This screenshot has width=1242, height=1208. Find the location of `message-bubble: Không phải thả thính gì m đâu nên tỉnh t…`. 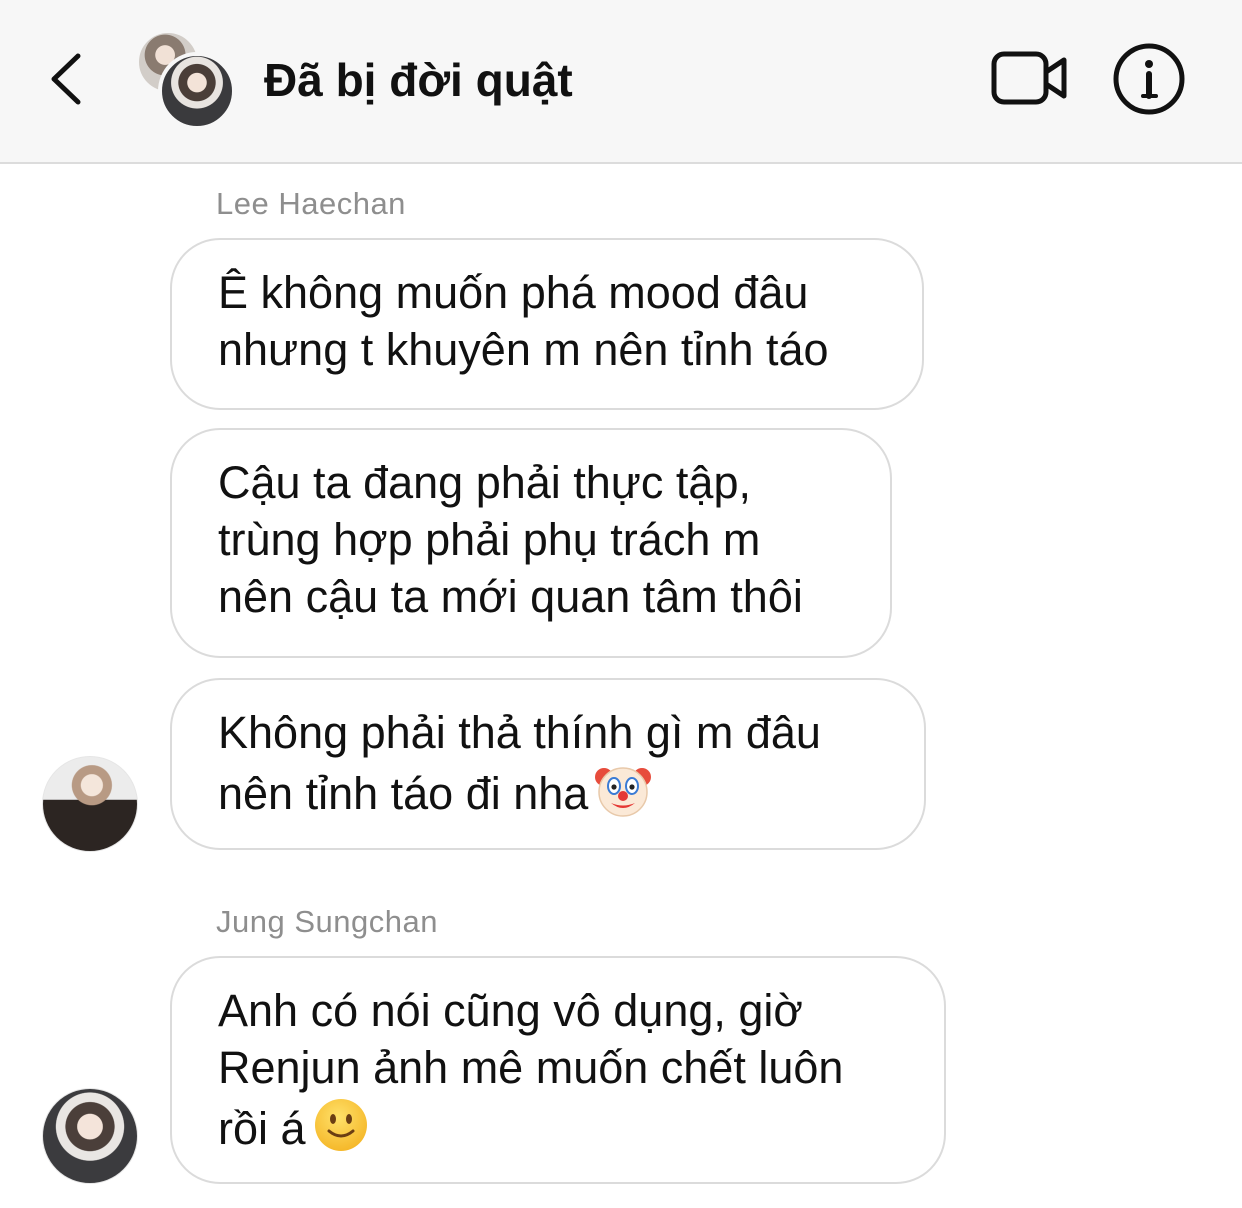

message-bubble: Không phải thả thính gì m đâu nên tỉnh t… is located at coordinates (548, 764).